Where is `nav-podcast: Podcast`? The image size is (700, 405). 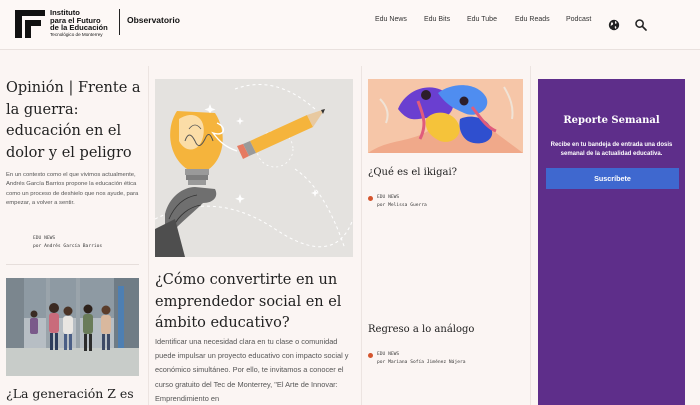 nav-podcast: Podcast is located at coordinates (578, 19).